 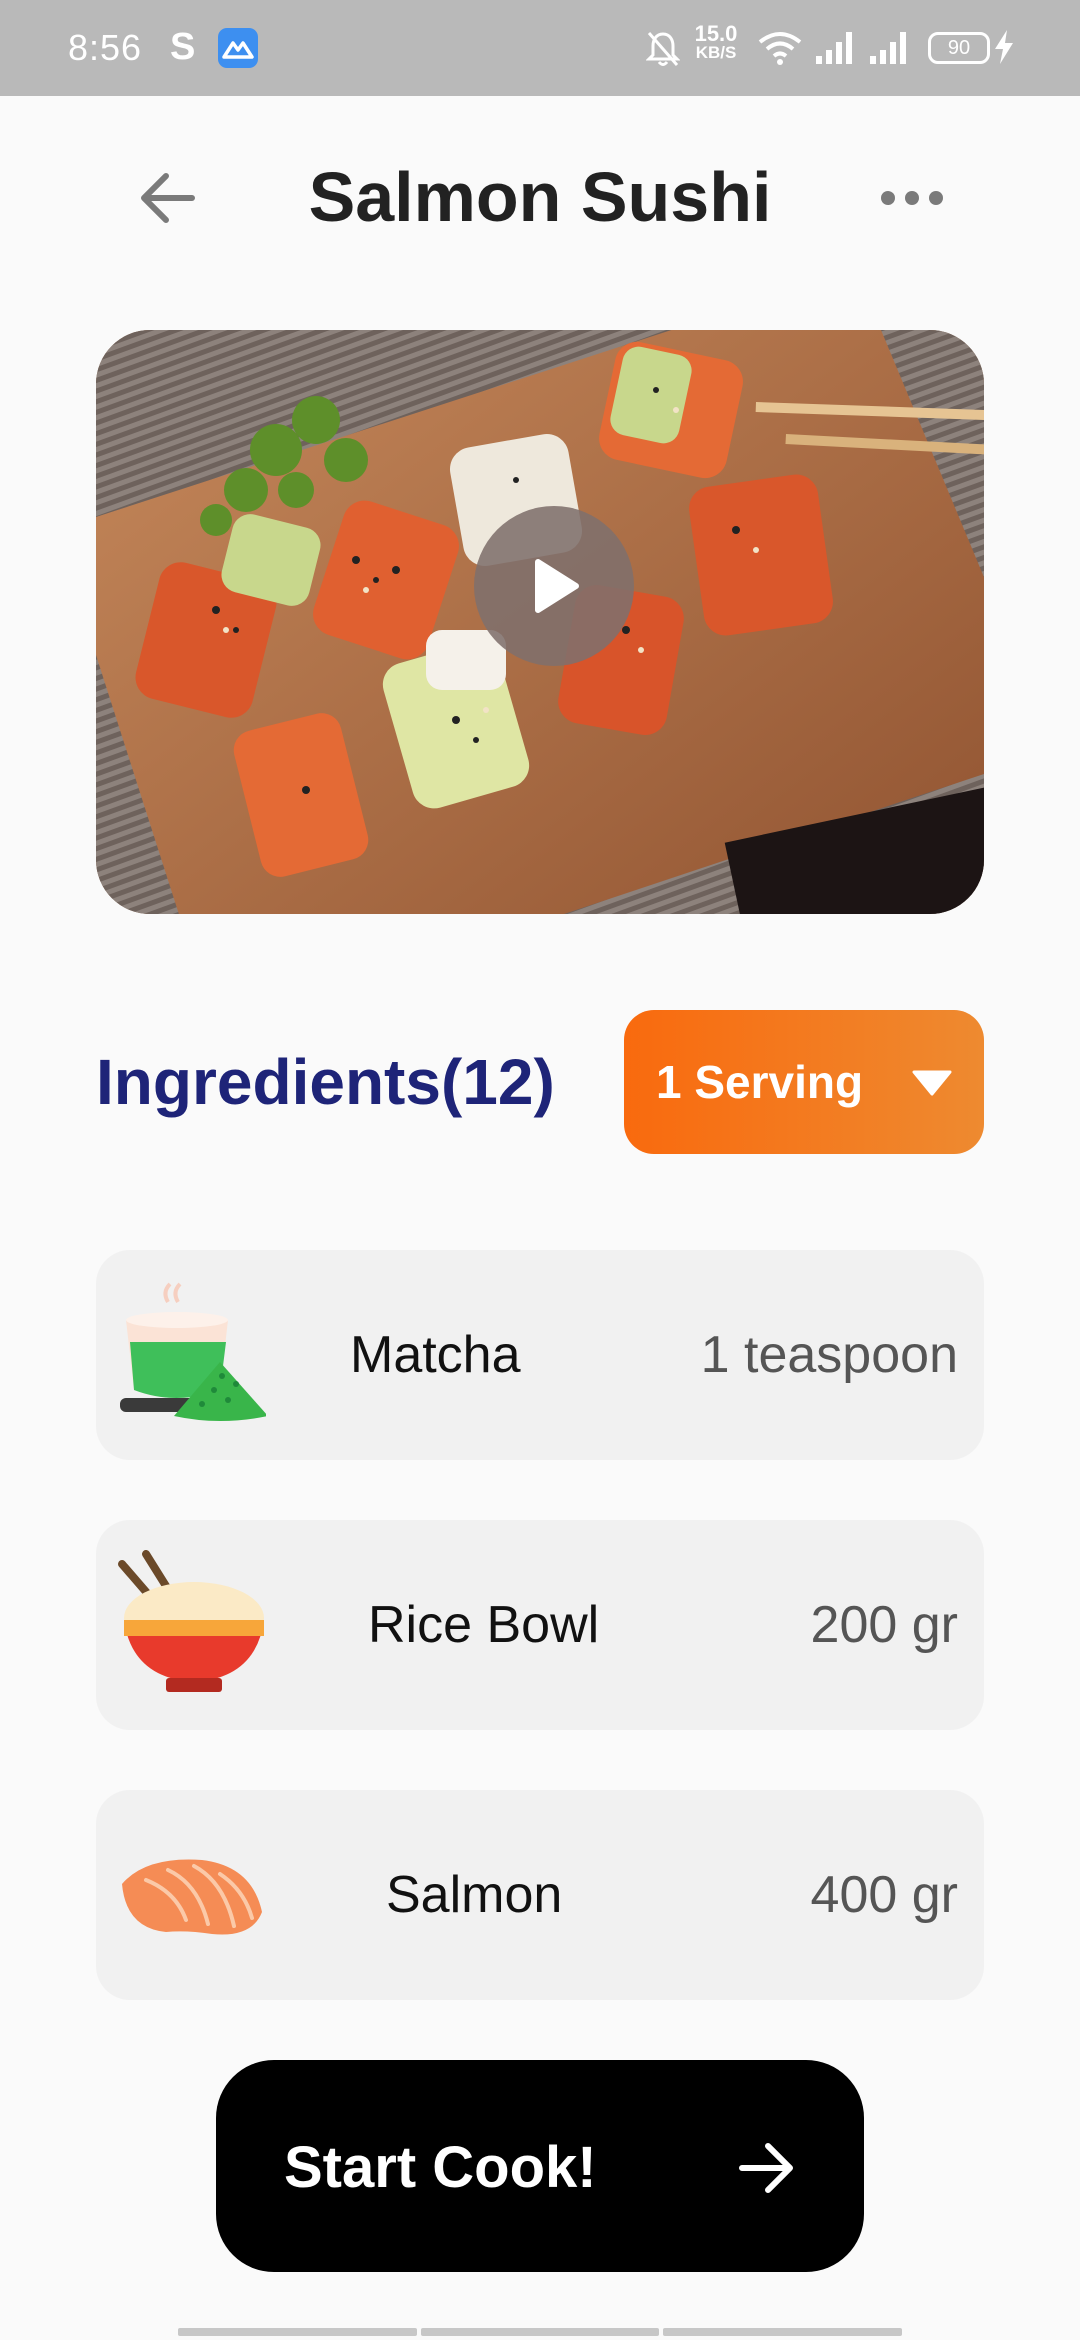 I want to click on arrow-left-icon, so click(x=168, y=198).